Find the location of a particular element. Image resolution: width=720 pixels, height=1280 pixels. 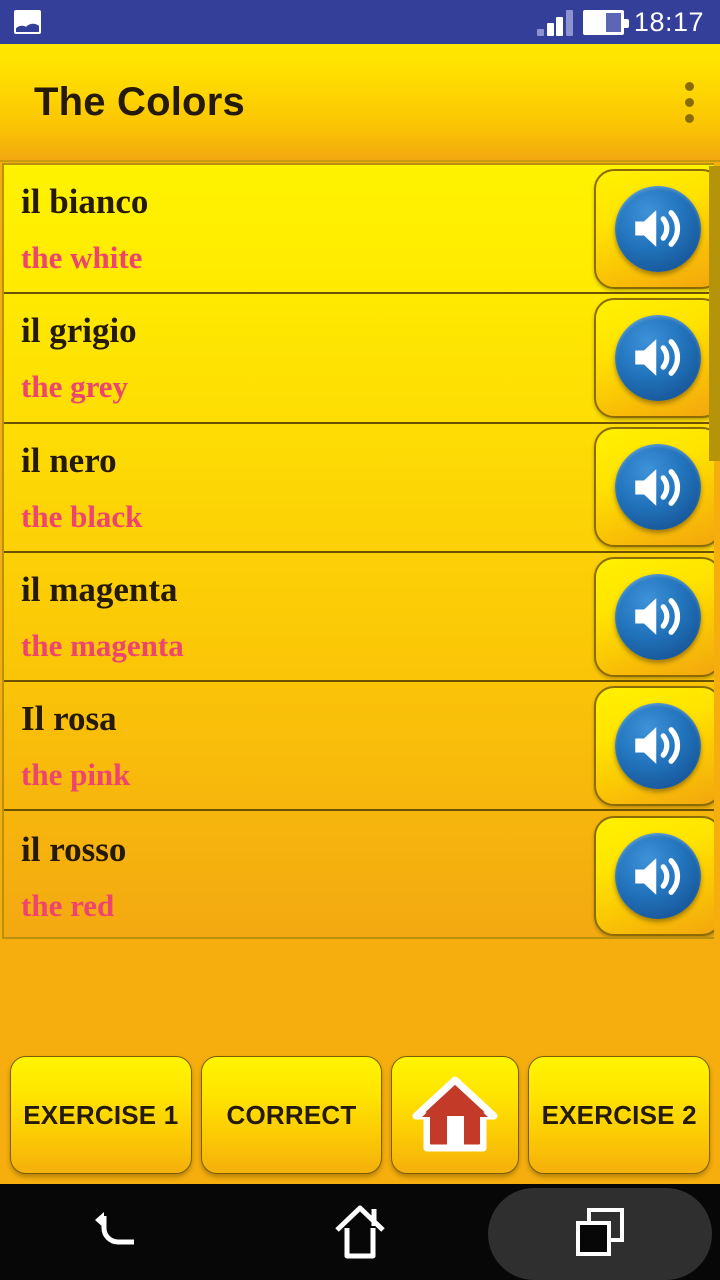

back-arrow-icon is located at coordinates (114, 1228).